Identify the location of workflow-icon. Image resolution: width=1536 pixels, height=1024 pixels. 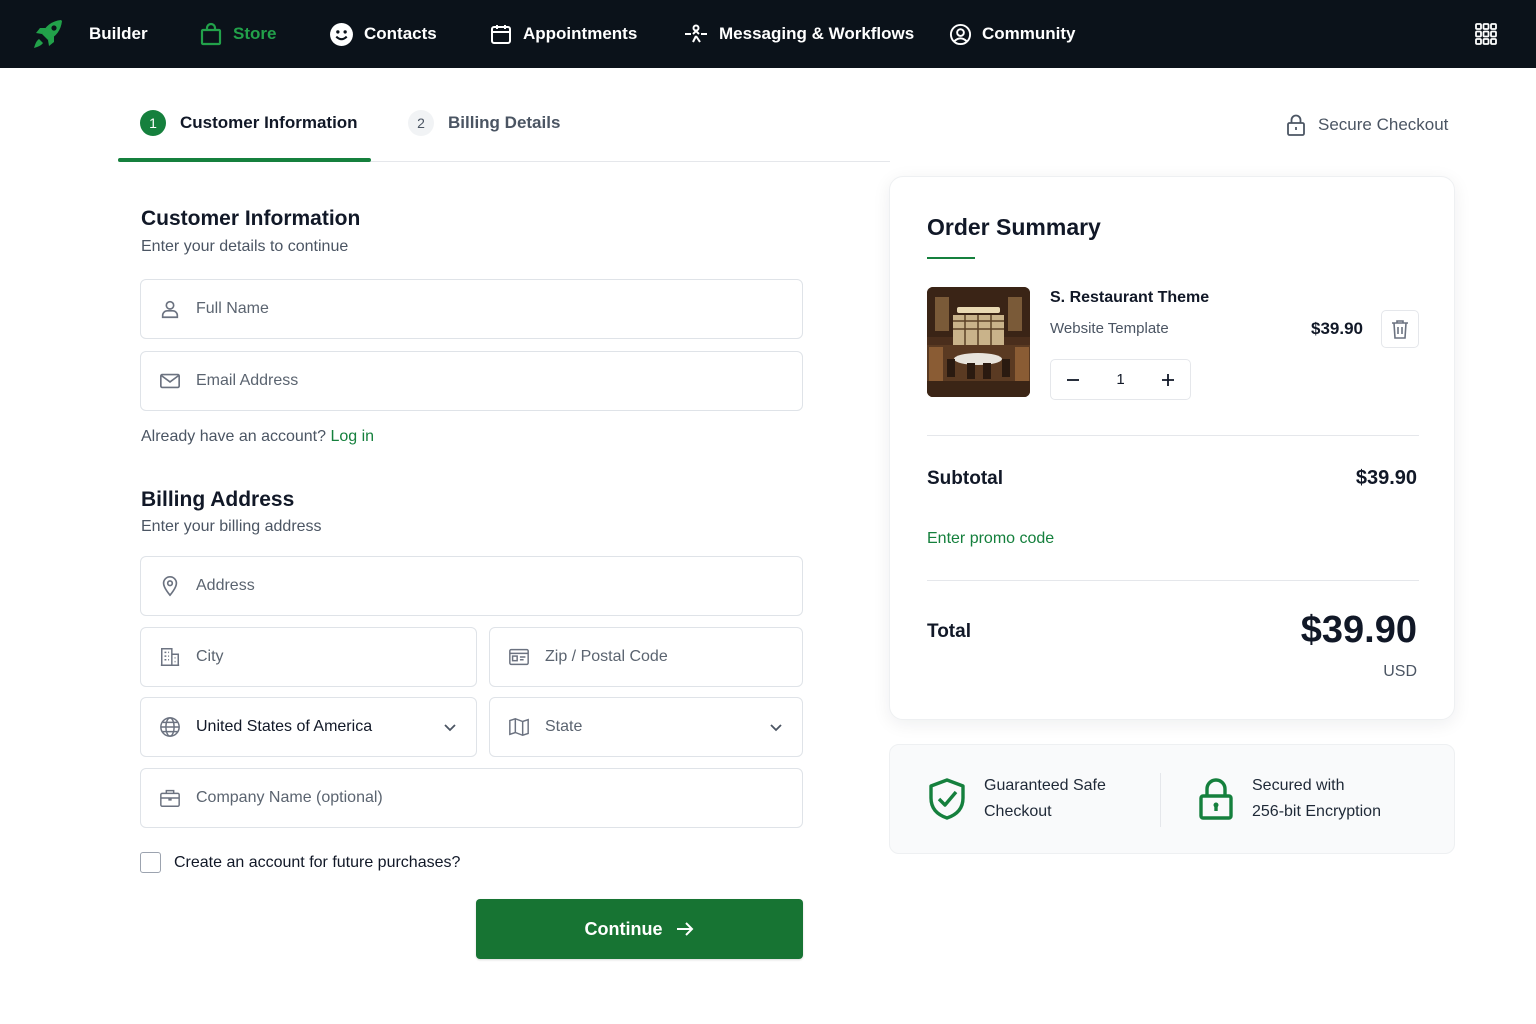
(696, 33).